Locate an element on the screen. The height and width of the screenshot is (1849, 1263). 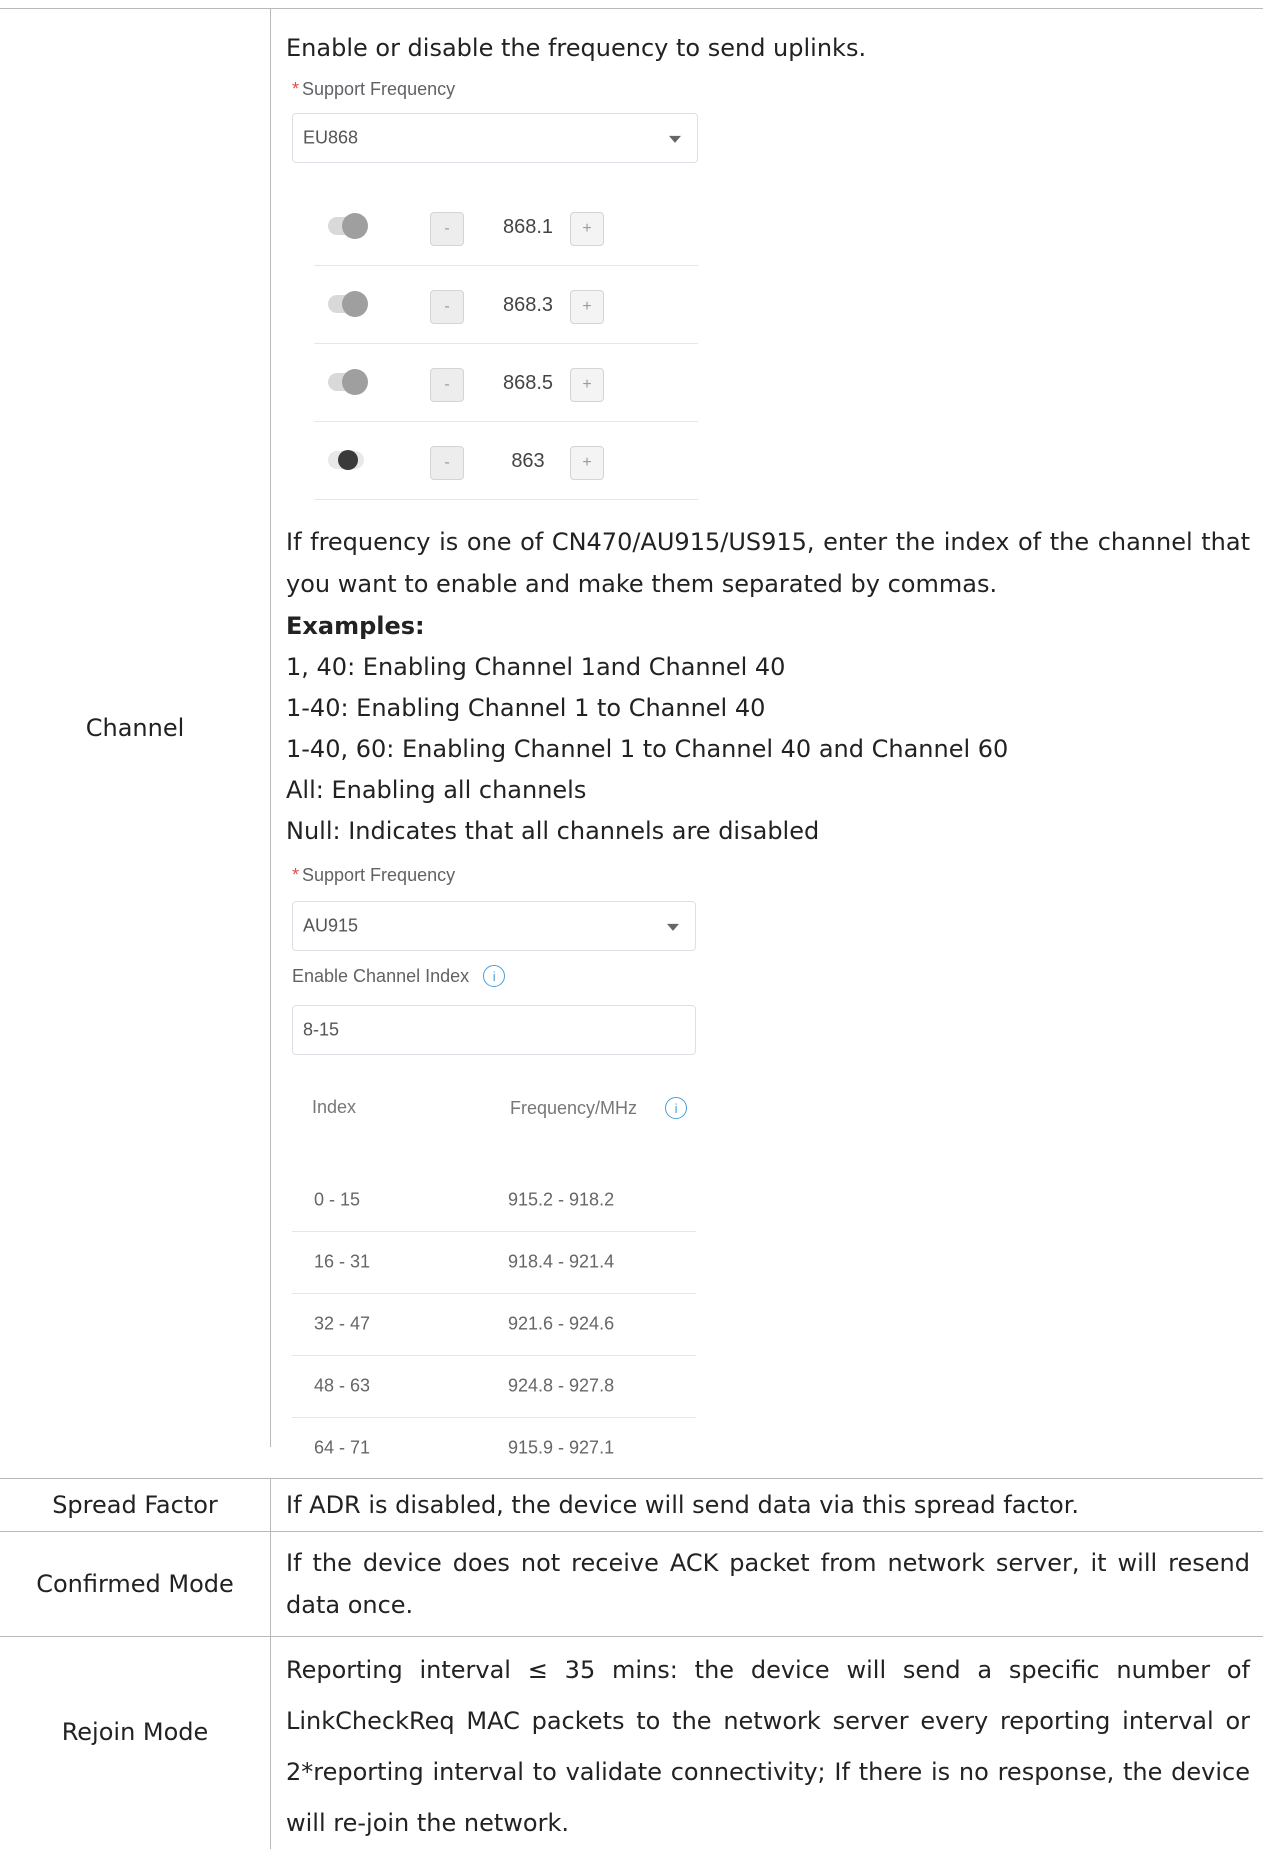
select-value: EU868 is located at coordinates (331, 137).